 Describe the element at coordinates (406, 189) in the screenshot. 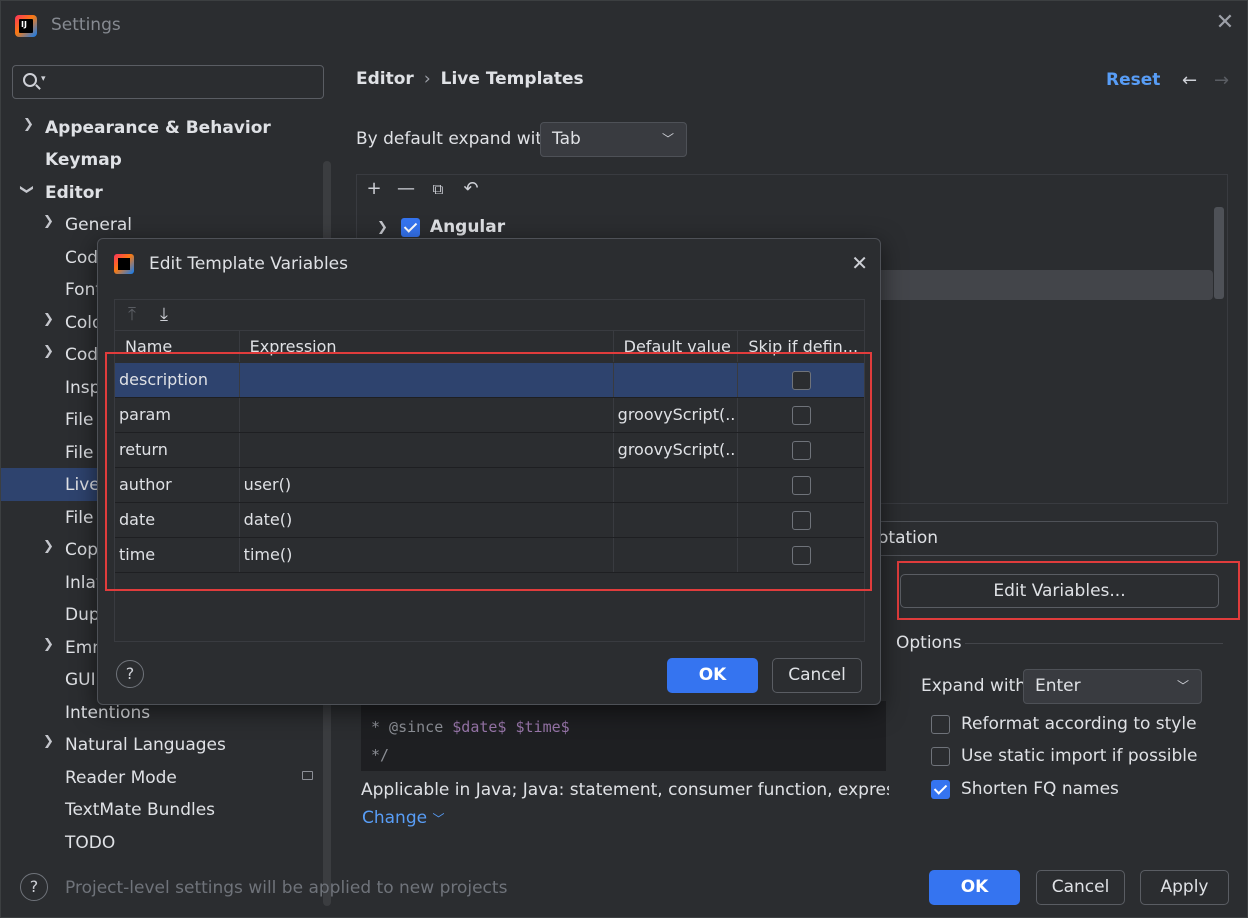

I see `remove-icon: —` at that location.